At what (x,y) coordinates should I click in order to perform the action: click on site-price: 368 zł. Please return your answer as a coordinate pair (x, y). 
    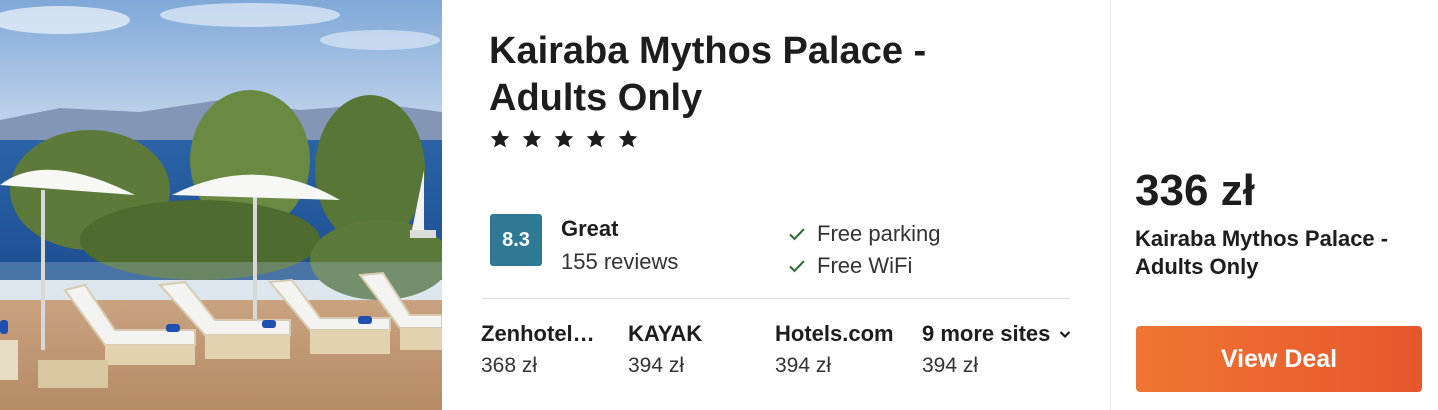
    Looking at the image, I should click on (509, 365).